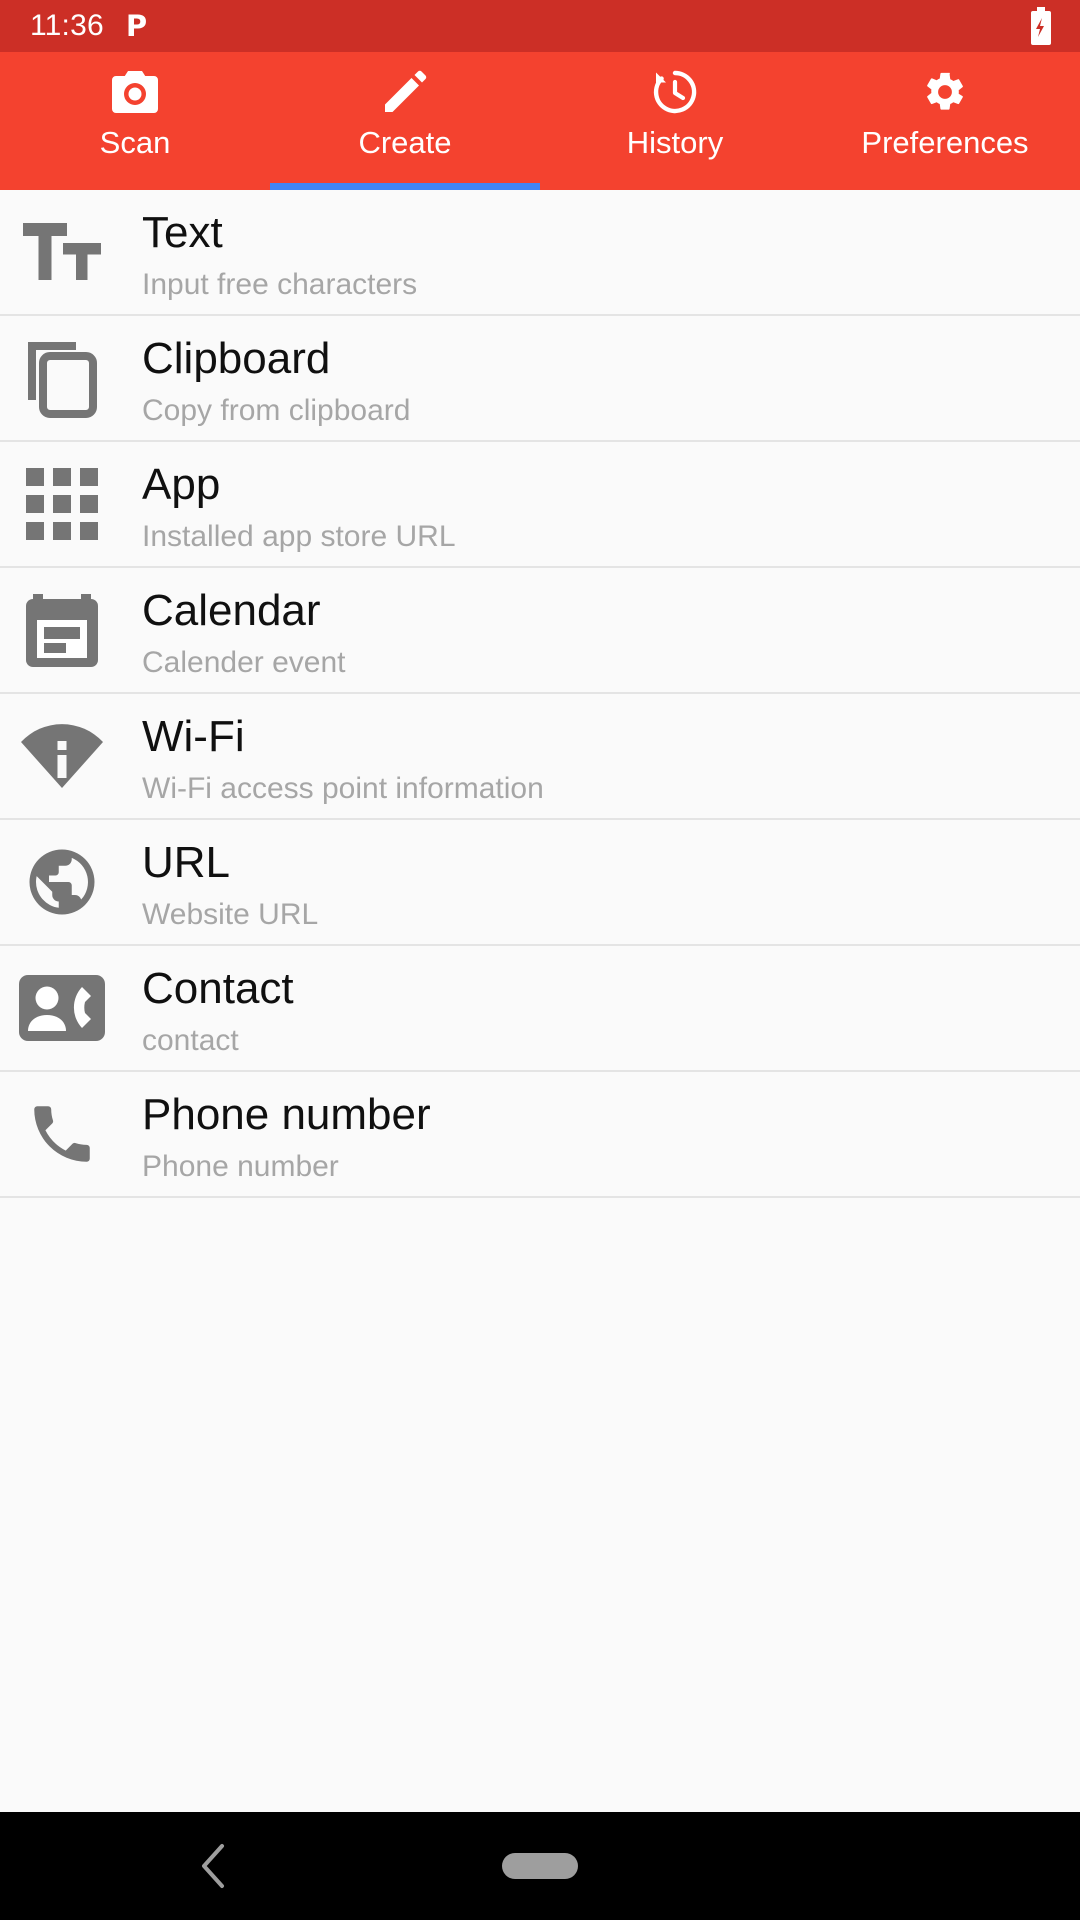 This screenshot has height=1920, width=1080. Describe the element at coordinates (186, 863) in the screenshot. I see `list-item-title: URL` at that location.